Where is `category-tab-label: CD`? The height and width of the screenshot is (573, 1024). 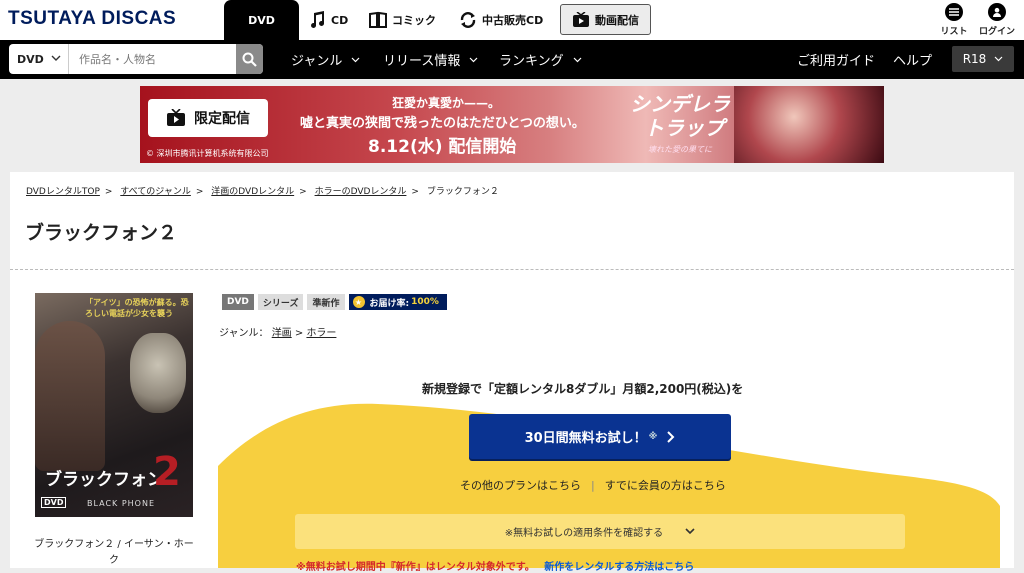 category-tab-label: CD is located at coordinates (340, 20).